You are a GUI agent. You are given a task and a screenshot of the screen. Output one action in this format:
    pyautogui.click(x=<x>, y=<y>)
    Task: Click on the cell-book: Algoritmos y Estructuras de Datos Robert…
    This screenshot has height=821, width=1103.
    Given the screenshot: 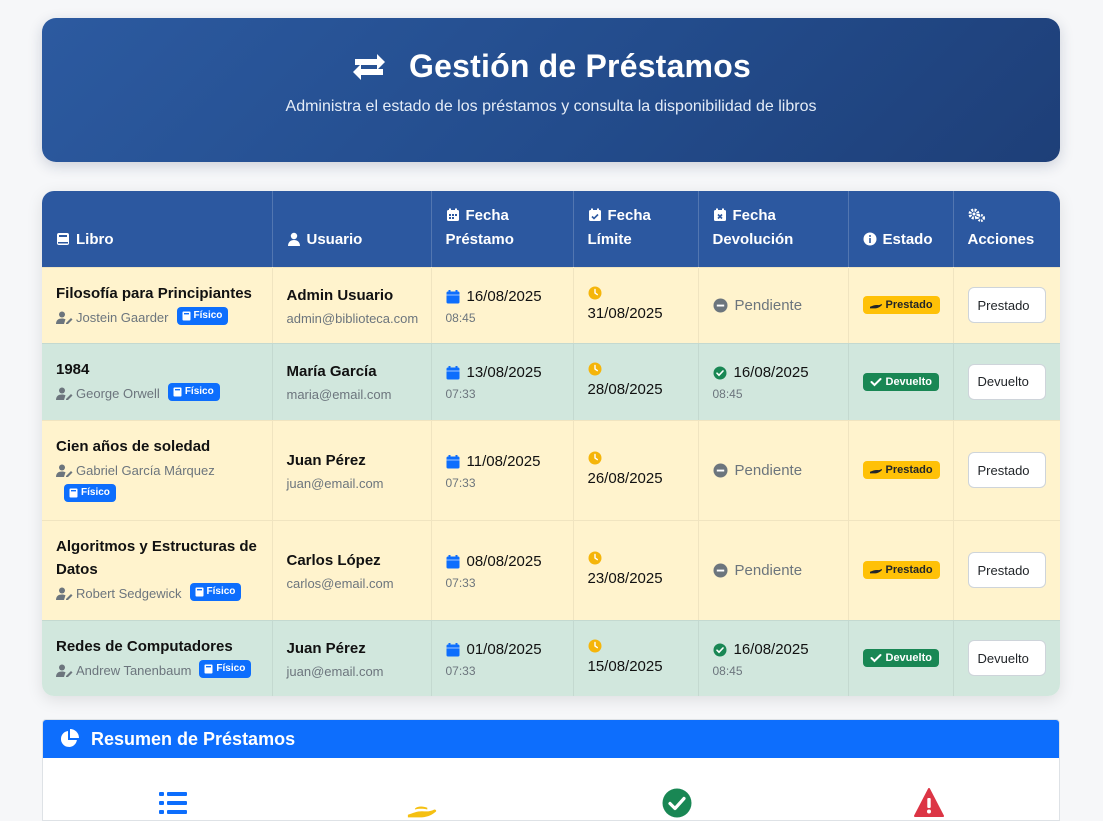 What is the action you would take?
    pyautogui.click(x=157, y=569)
    